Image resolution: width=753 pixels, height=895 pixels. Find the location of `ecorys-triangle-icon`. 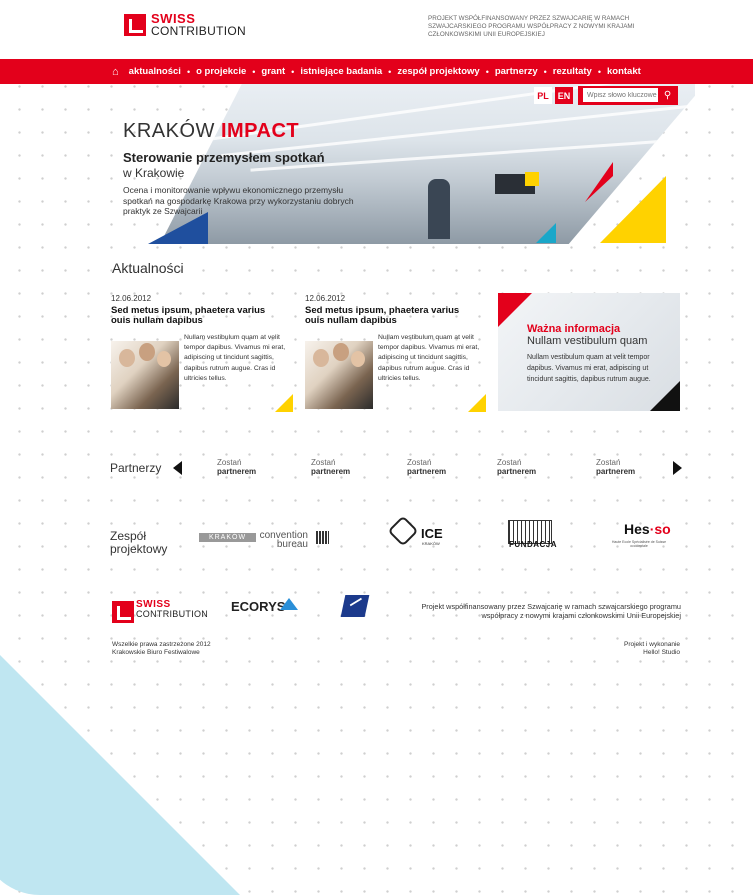

ecorys-triangle-icon is located at coordinates (289, 604).